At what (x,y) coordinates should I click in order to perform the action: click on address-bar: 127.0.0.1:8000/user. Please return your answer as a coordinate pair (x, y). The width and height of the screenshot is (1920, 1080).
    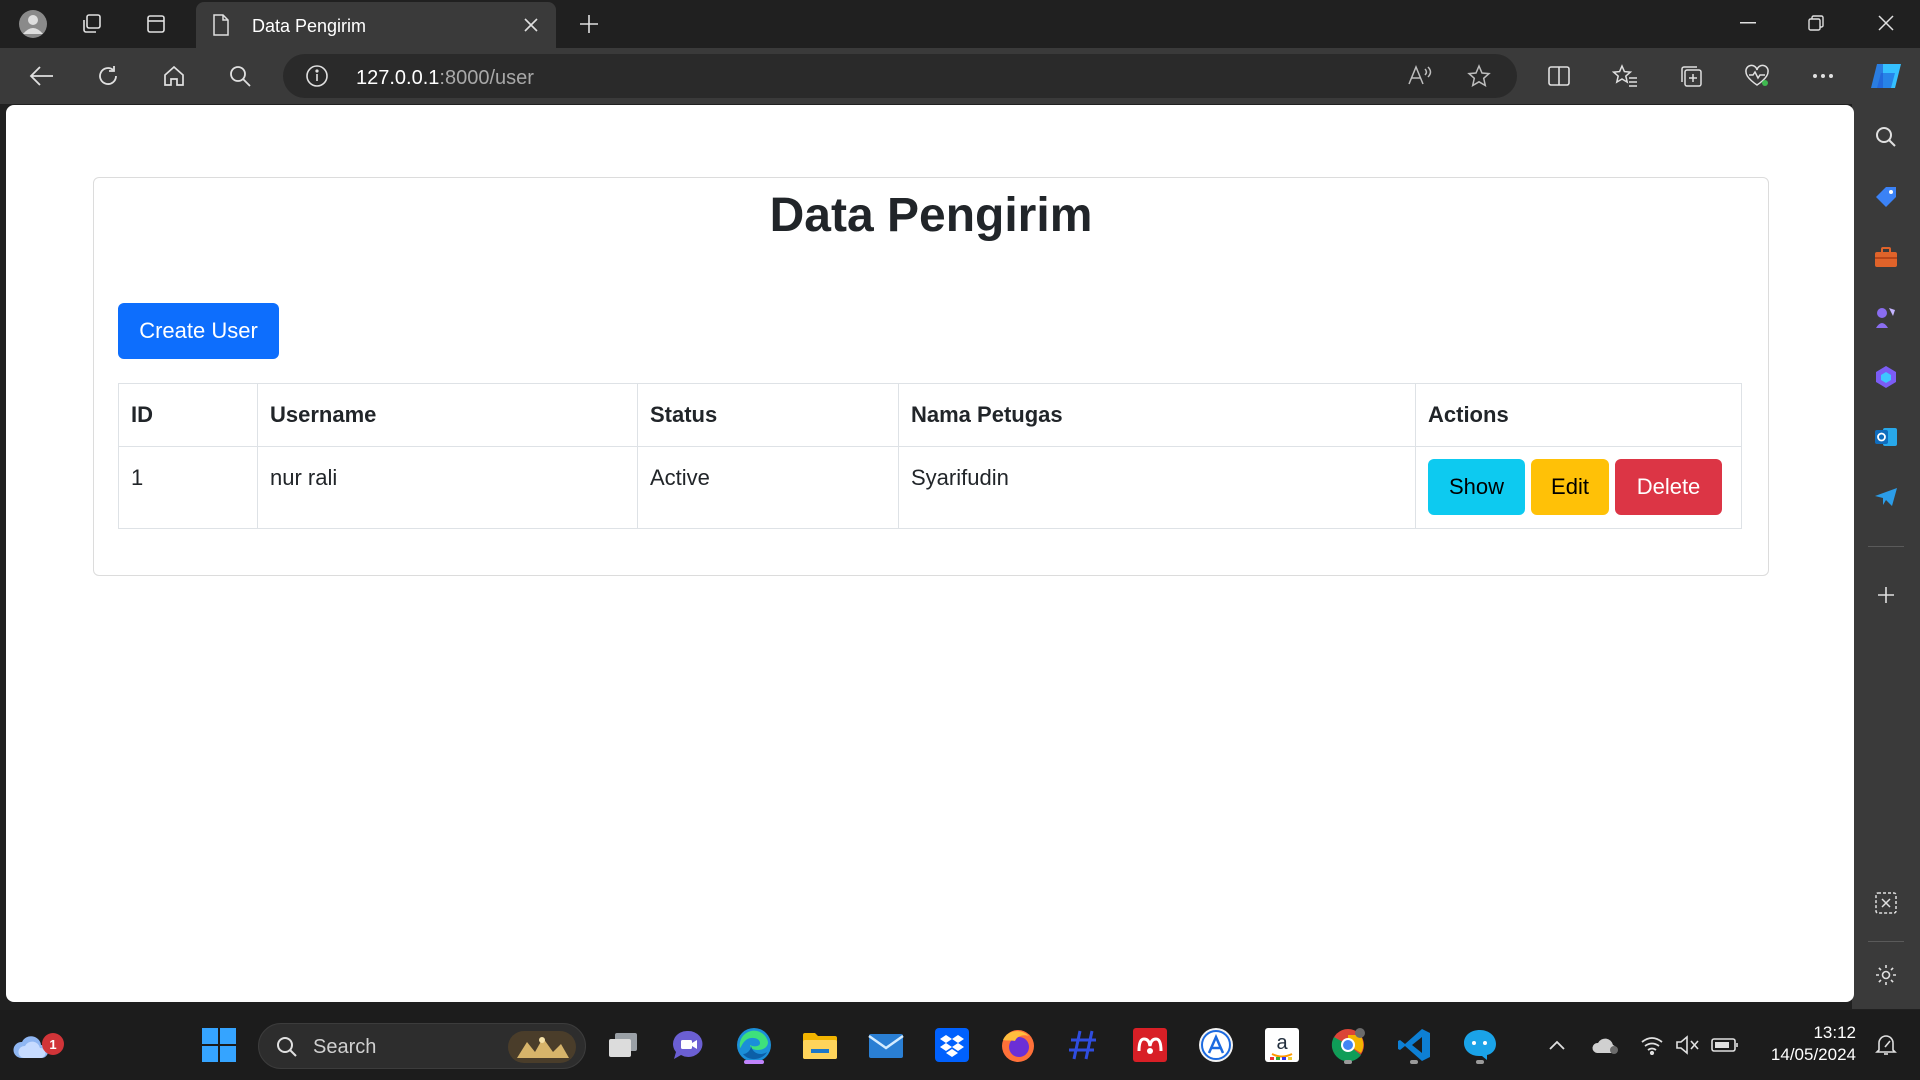
    Looking at the image, I should click on (900, 76).